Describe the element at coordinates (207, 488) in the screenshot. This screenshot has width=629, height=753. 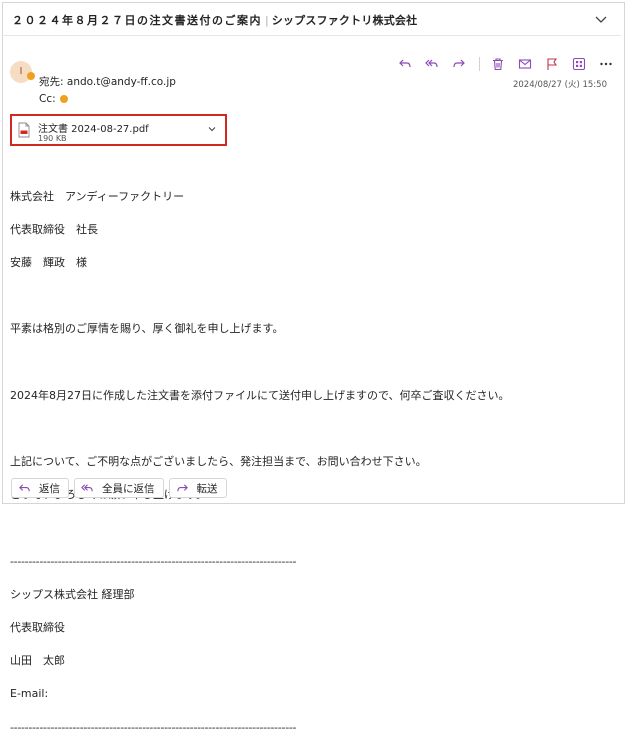
I see `forward-button-label: 転送` at that location.